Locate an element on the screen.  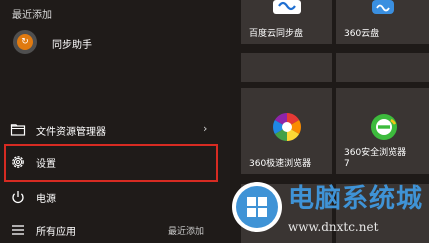
tile-360-speed-browser-label: 360极速浏览器 is located at coordinates (280, 164).